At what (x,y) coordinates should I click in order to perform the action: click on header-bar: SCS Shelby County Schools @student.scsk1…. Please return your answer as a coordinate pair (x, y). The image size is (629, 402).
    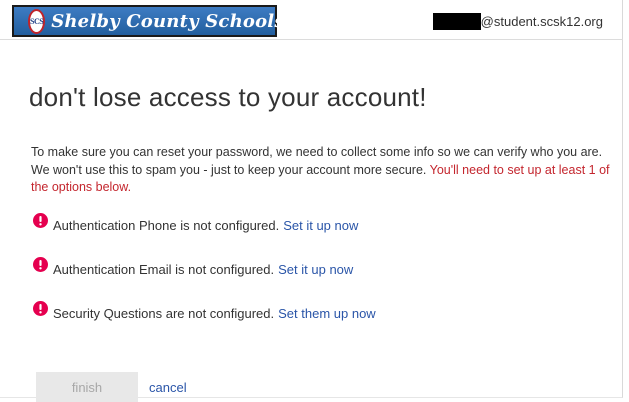
    Looking at the image, I should click on (311, 20).